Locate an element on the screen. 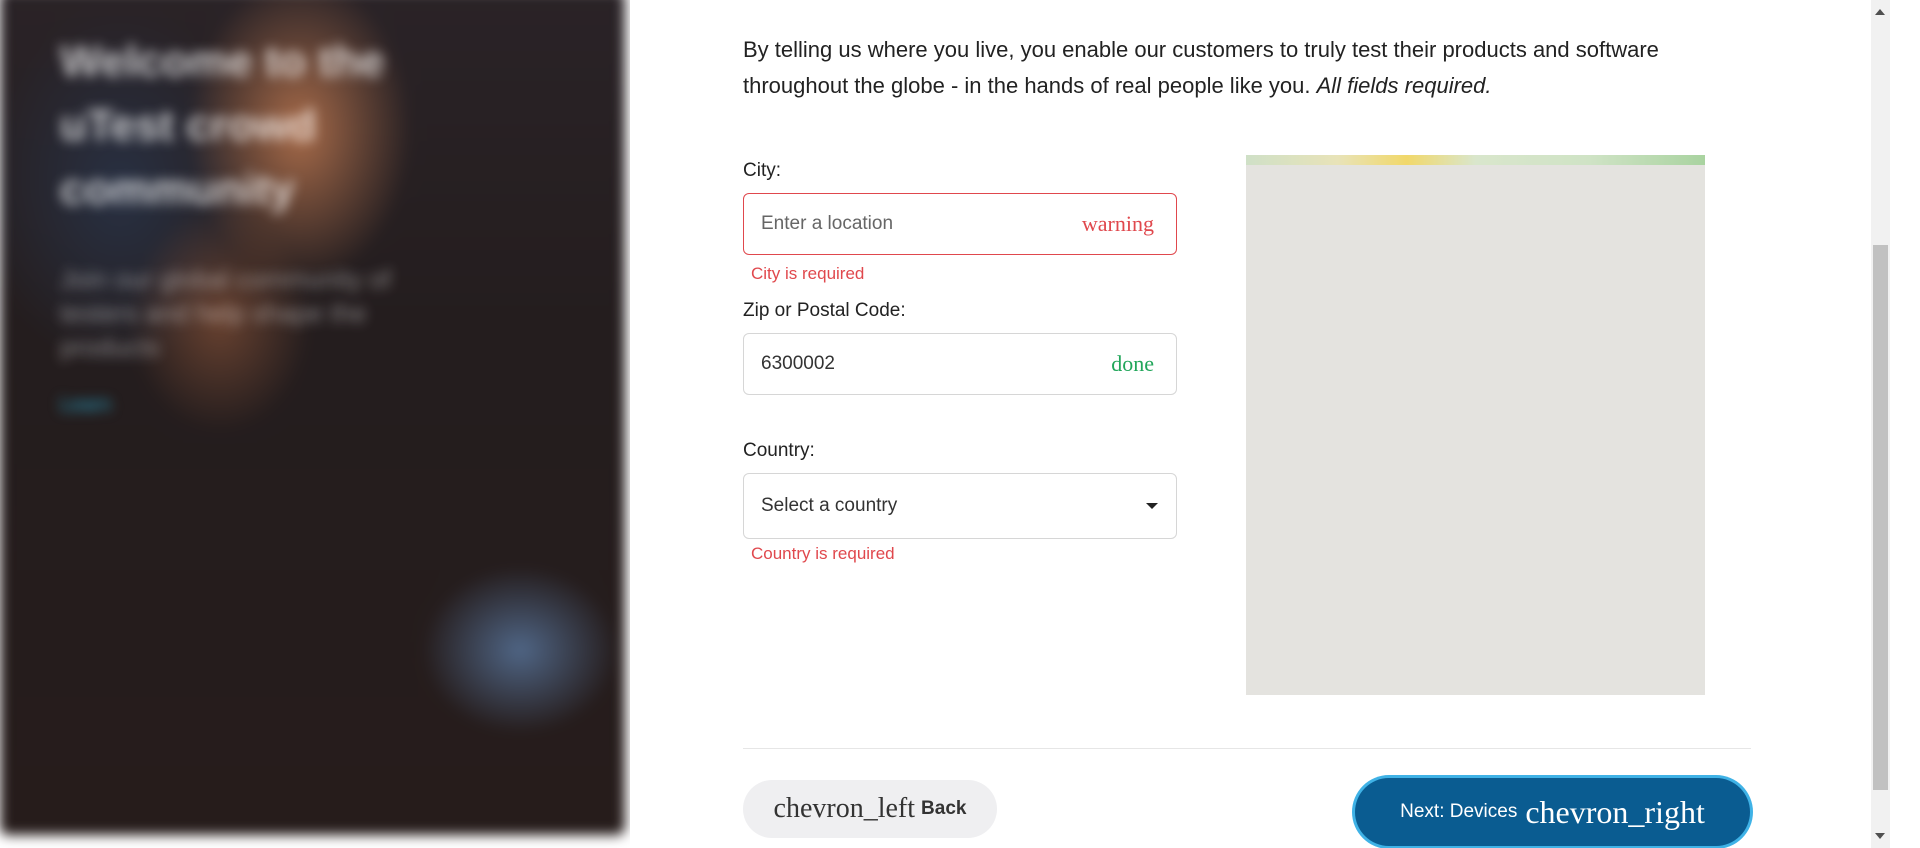  scroll-down-arrow-icon is located at coordinates (1880, 836).